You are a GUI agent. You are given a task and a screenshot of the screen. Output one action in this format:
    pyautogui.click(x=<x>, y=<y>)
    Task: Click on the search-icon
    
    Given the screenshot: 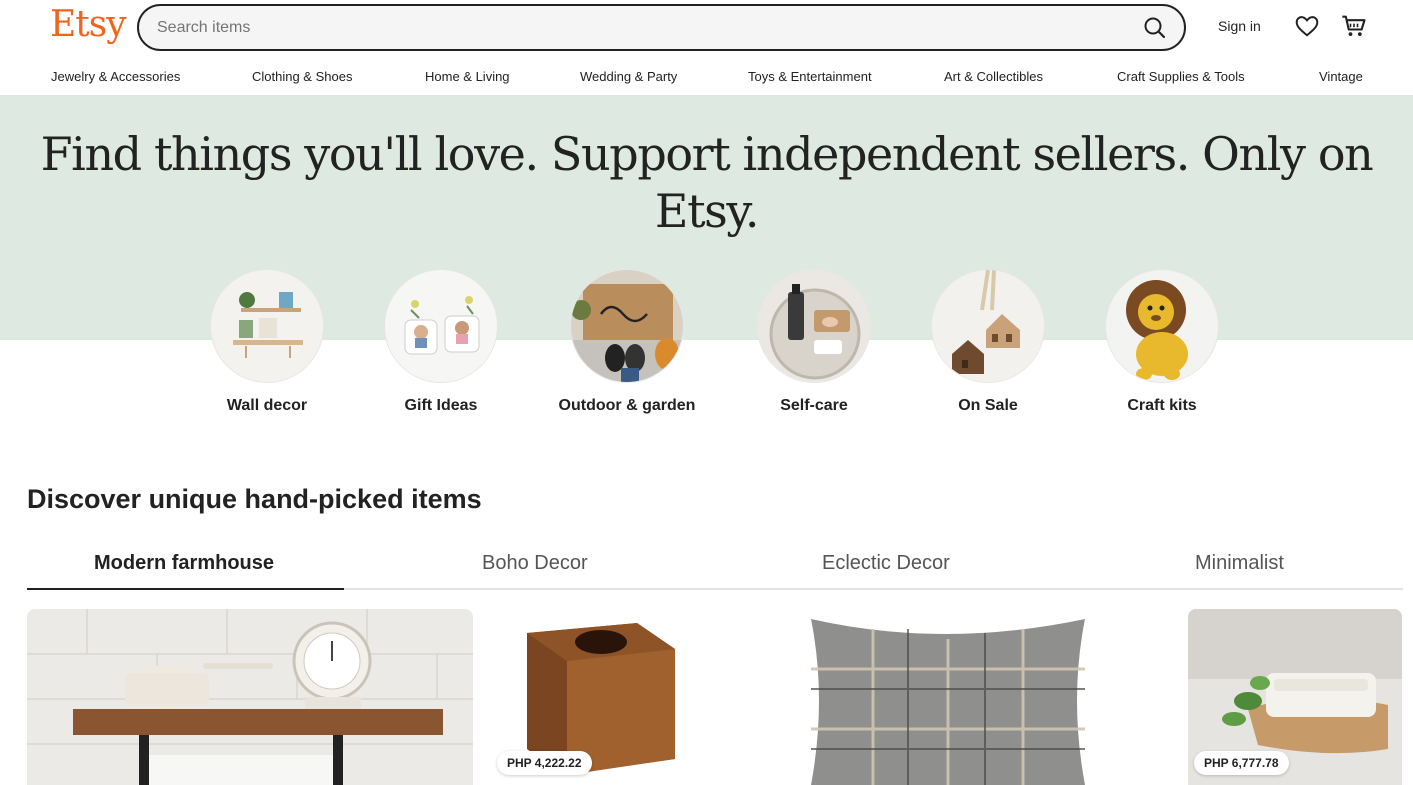 What is the action you would take?
    pyautogui.click(x=1155, y=28)
    